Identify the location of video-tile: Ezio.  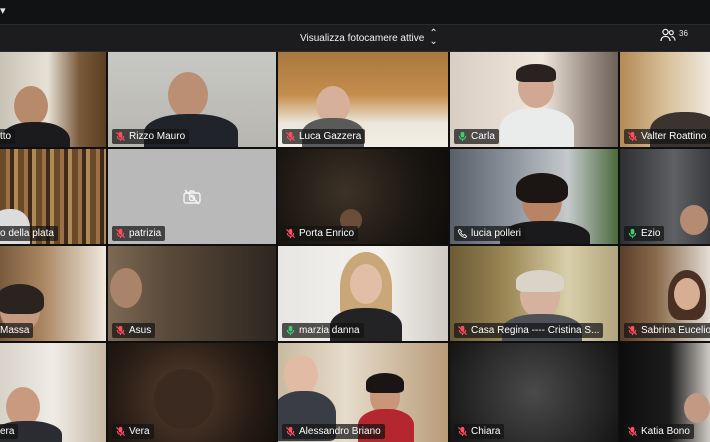
(665, 196).